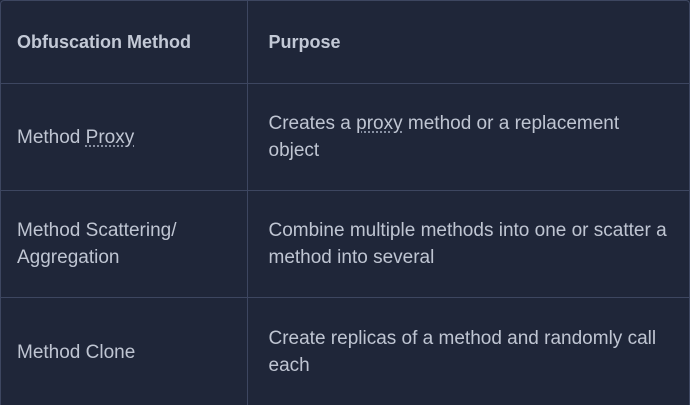 This screenshot has width=690, height=405. I want to click on method-cell: Method Clone, so click(76, 352).